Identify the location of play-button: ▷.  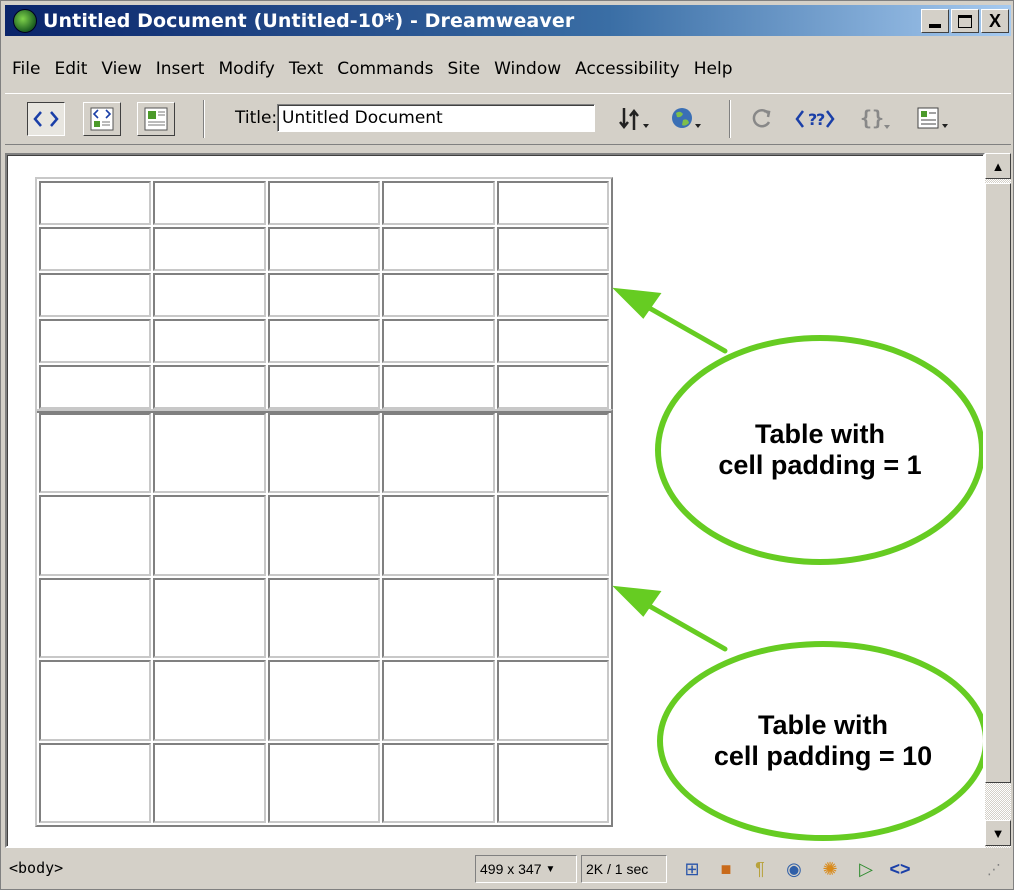
(866, 869).